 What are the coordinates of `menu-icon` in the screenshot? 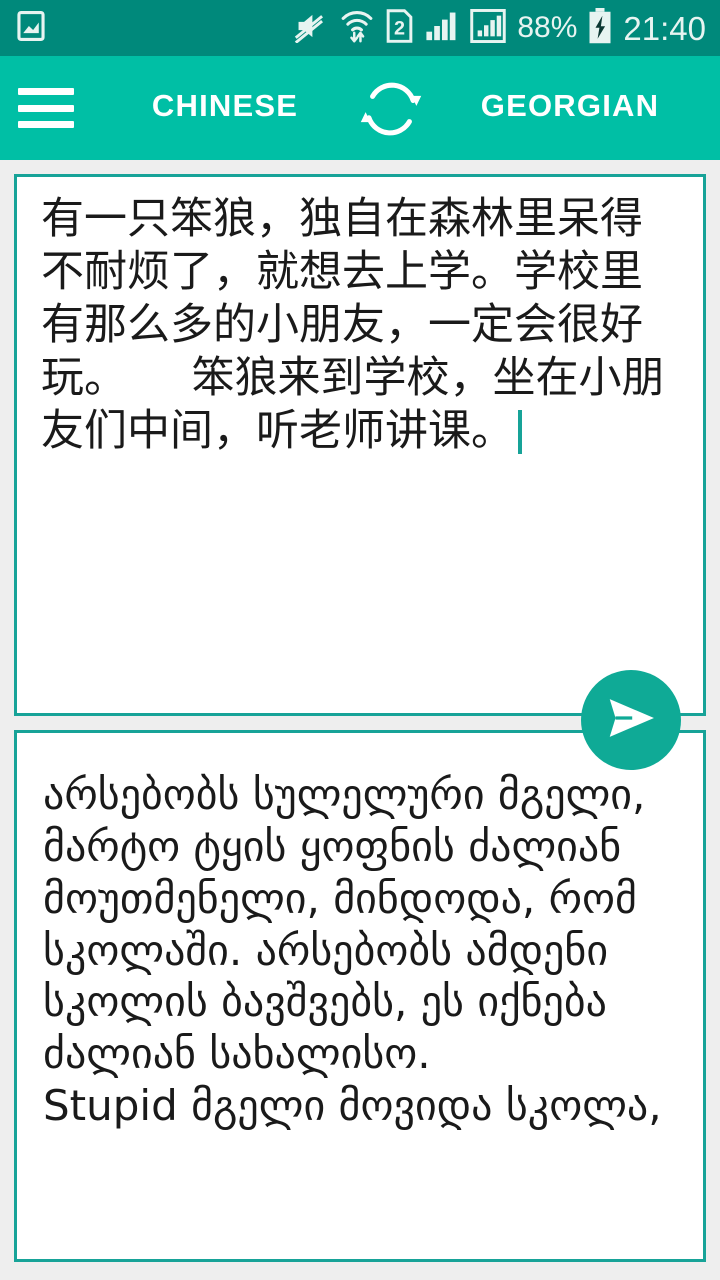 It's located at (46, 108).